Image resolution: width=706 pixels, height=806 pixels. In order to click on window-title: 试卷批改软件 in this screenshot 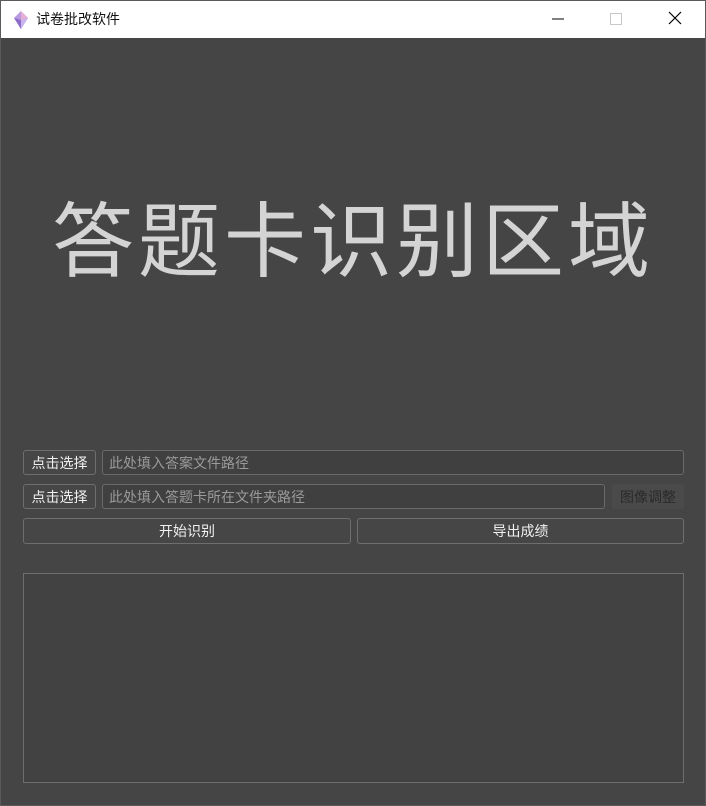, I will do `click(78, 20)`.